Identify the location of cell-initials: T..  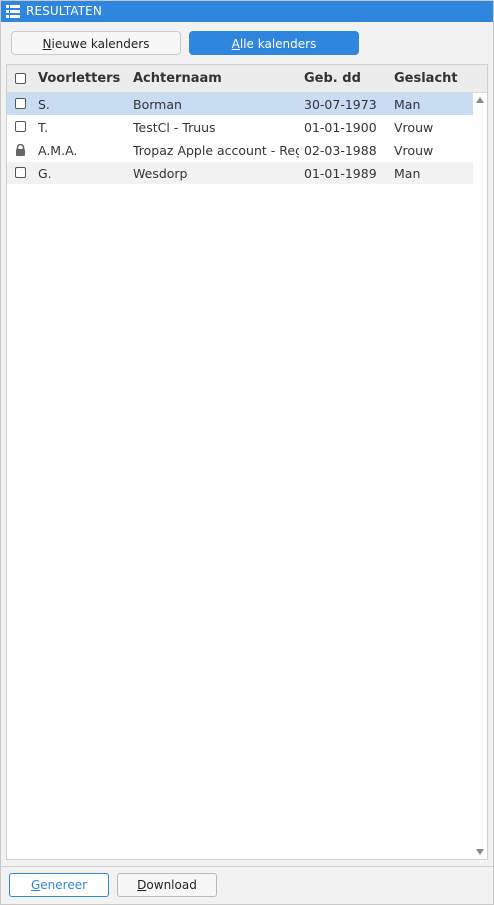
(43, 127).